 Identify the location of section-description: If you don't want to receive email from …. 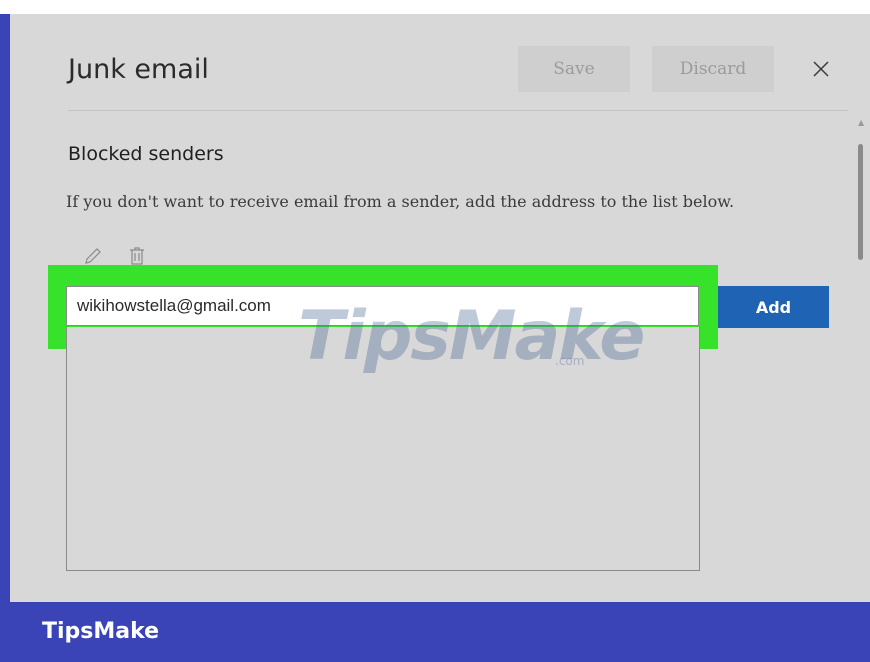
(400, 201).